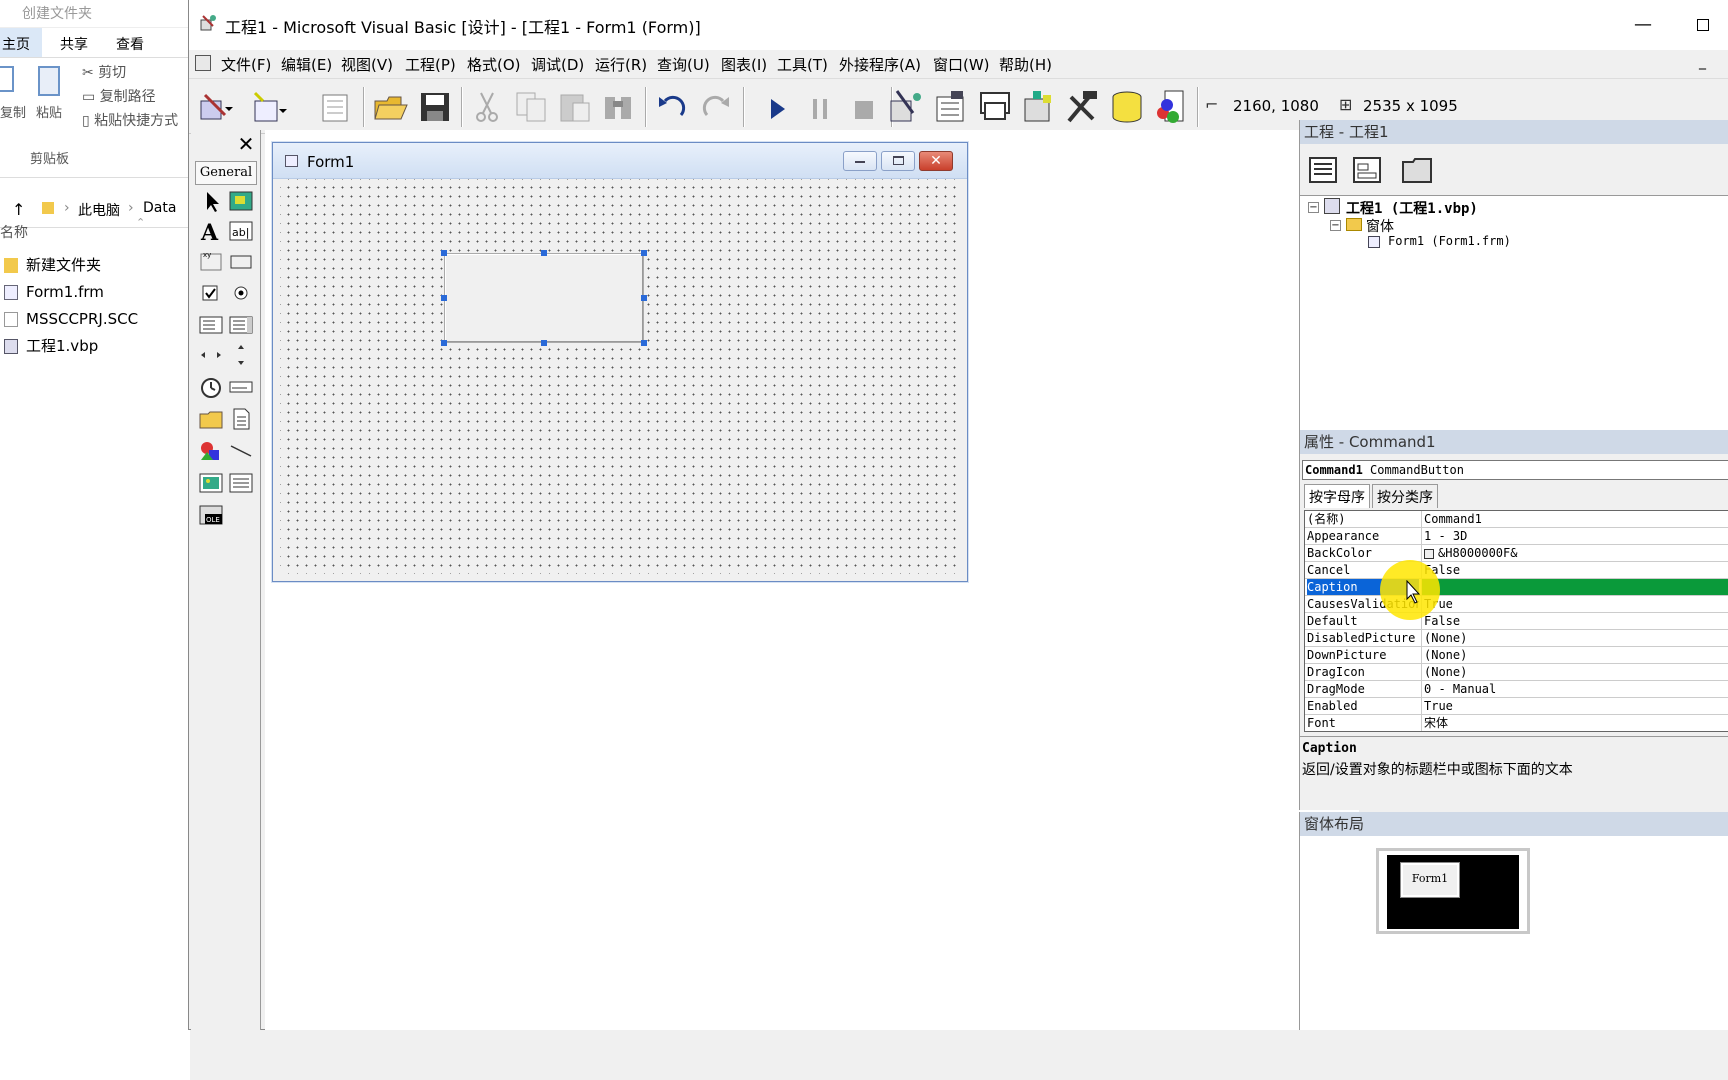  What do you see at coordinates (211, 451) in the screenshot?
I see `shape-icon` at bounding box center [211, 451].